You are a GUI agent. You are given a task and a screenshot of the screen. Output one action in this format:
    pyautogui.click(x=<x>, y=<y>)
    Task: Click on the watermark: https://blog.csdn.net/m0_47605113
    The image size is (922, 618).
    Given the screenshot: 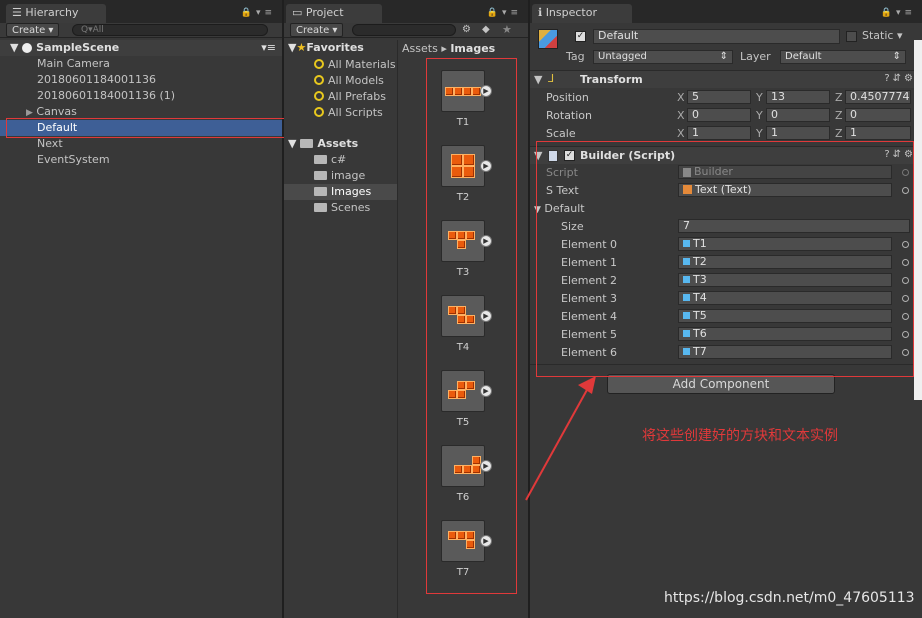 What is the action you would take?
    pyautogui.click(x=789, y=598)
    